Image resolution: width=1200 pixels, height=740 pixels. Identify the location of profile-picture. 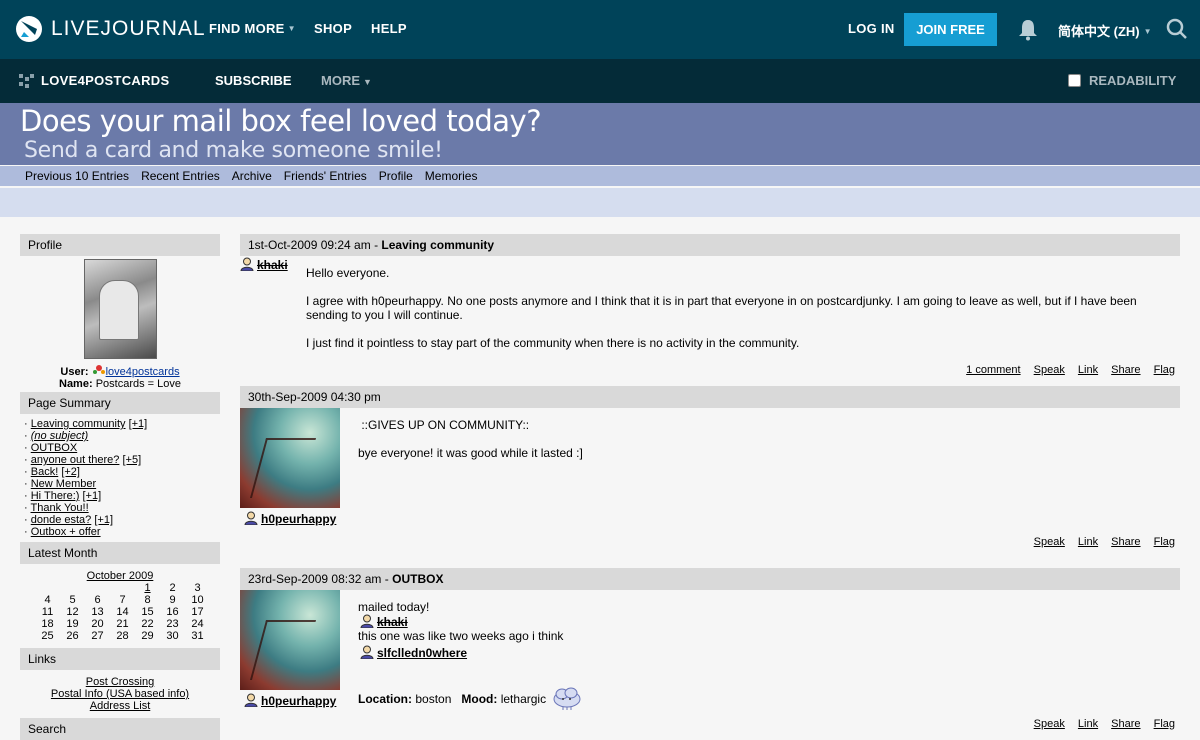
(120, 309).